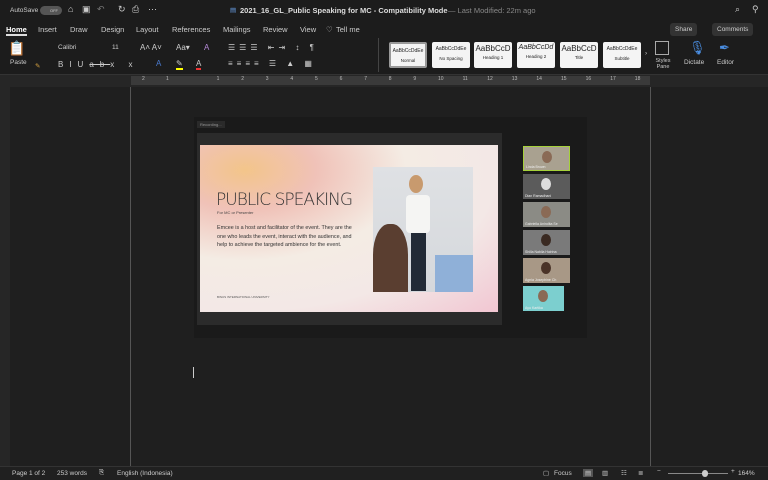 Image resolution: width=768 pixels, height=480 pixels. I want to click on redo-icon: ↻, so click(122, 9).